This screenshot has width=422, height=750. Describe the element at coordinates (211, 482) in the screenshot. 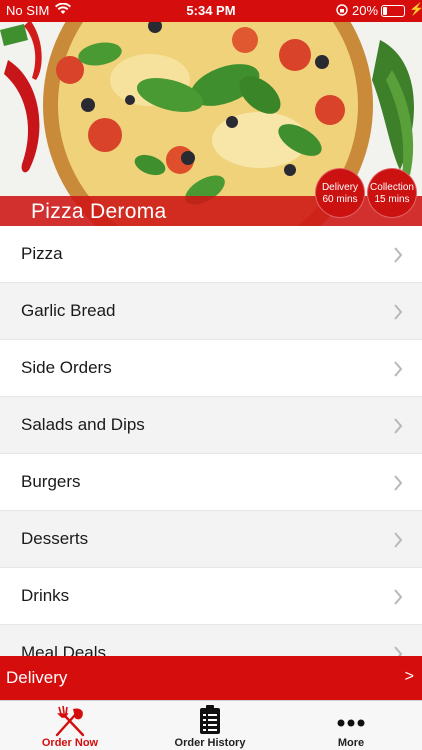

I see `menu-item-burgers: Burgers` at that location.